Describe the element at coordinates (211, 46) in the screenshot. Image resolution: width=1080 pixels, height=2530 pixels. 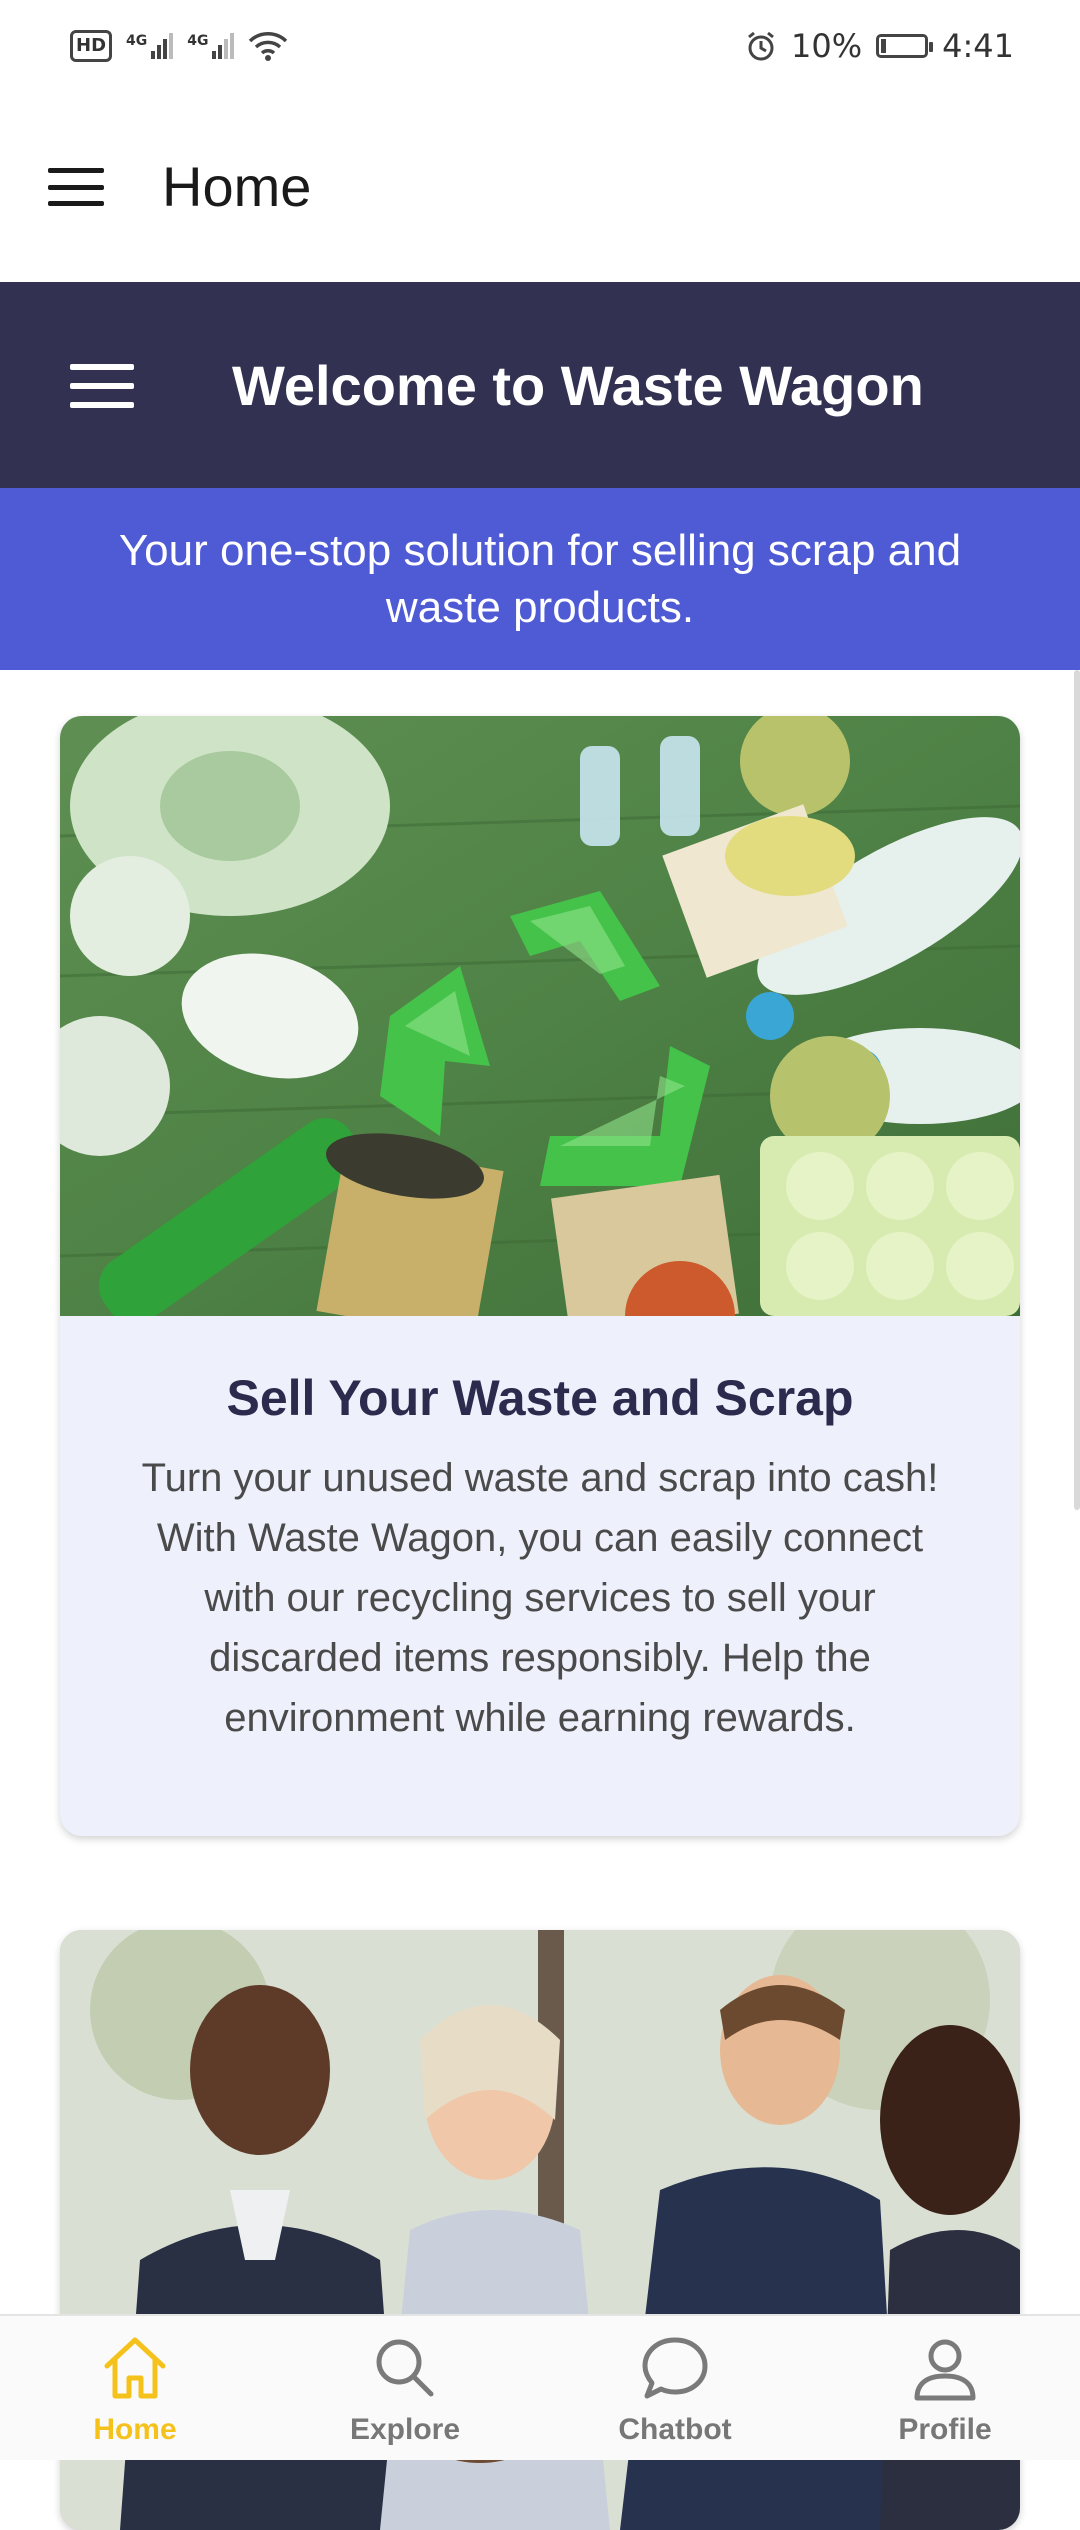
I see `signal-icon-2: 4G` at that location.